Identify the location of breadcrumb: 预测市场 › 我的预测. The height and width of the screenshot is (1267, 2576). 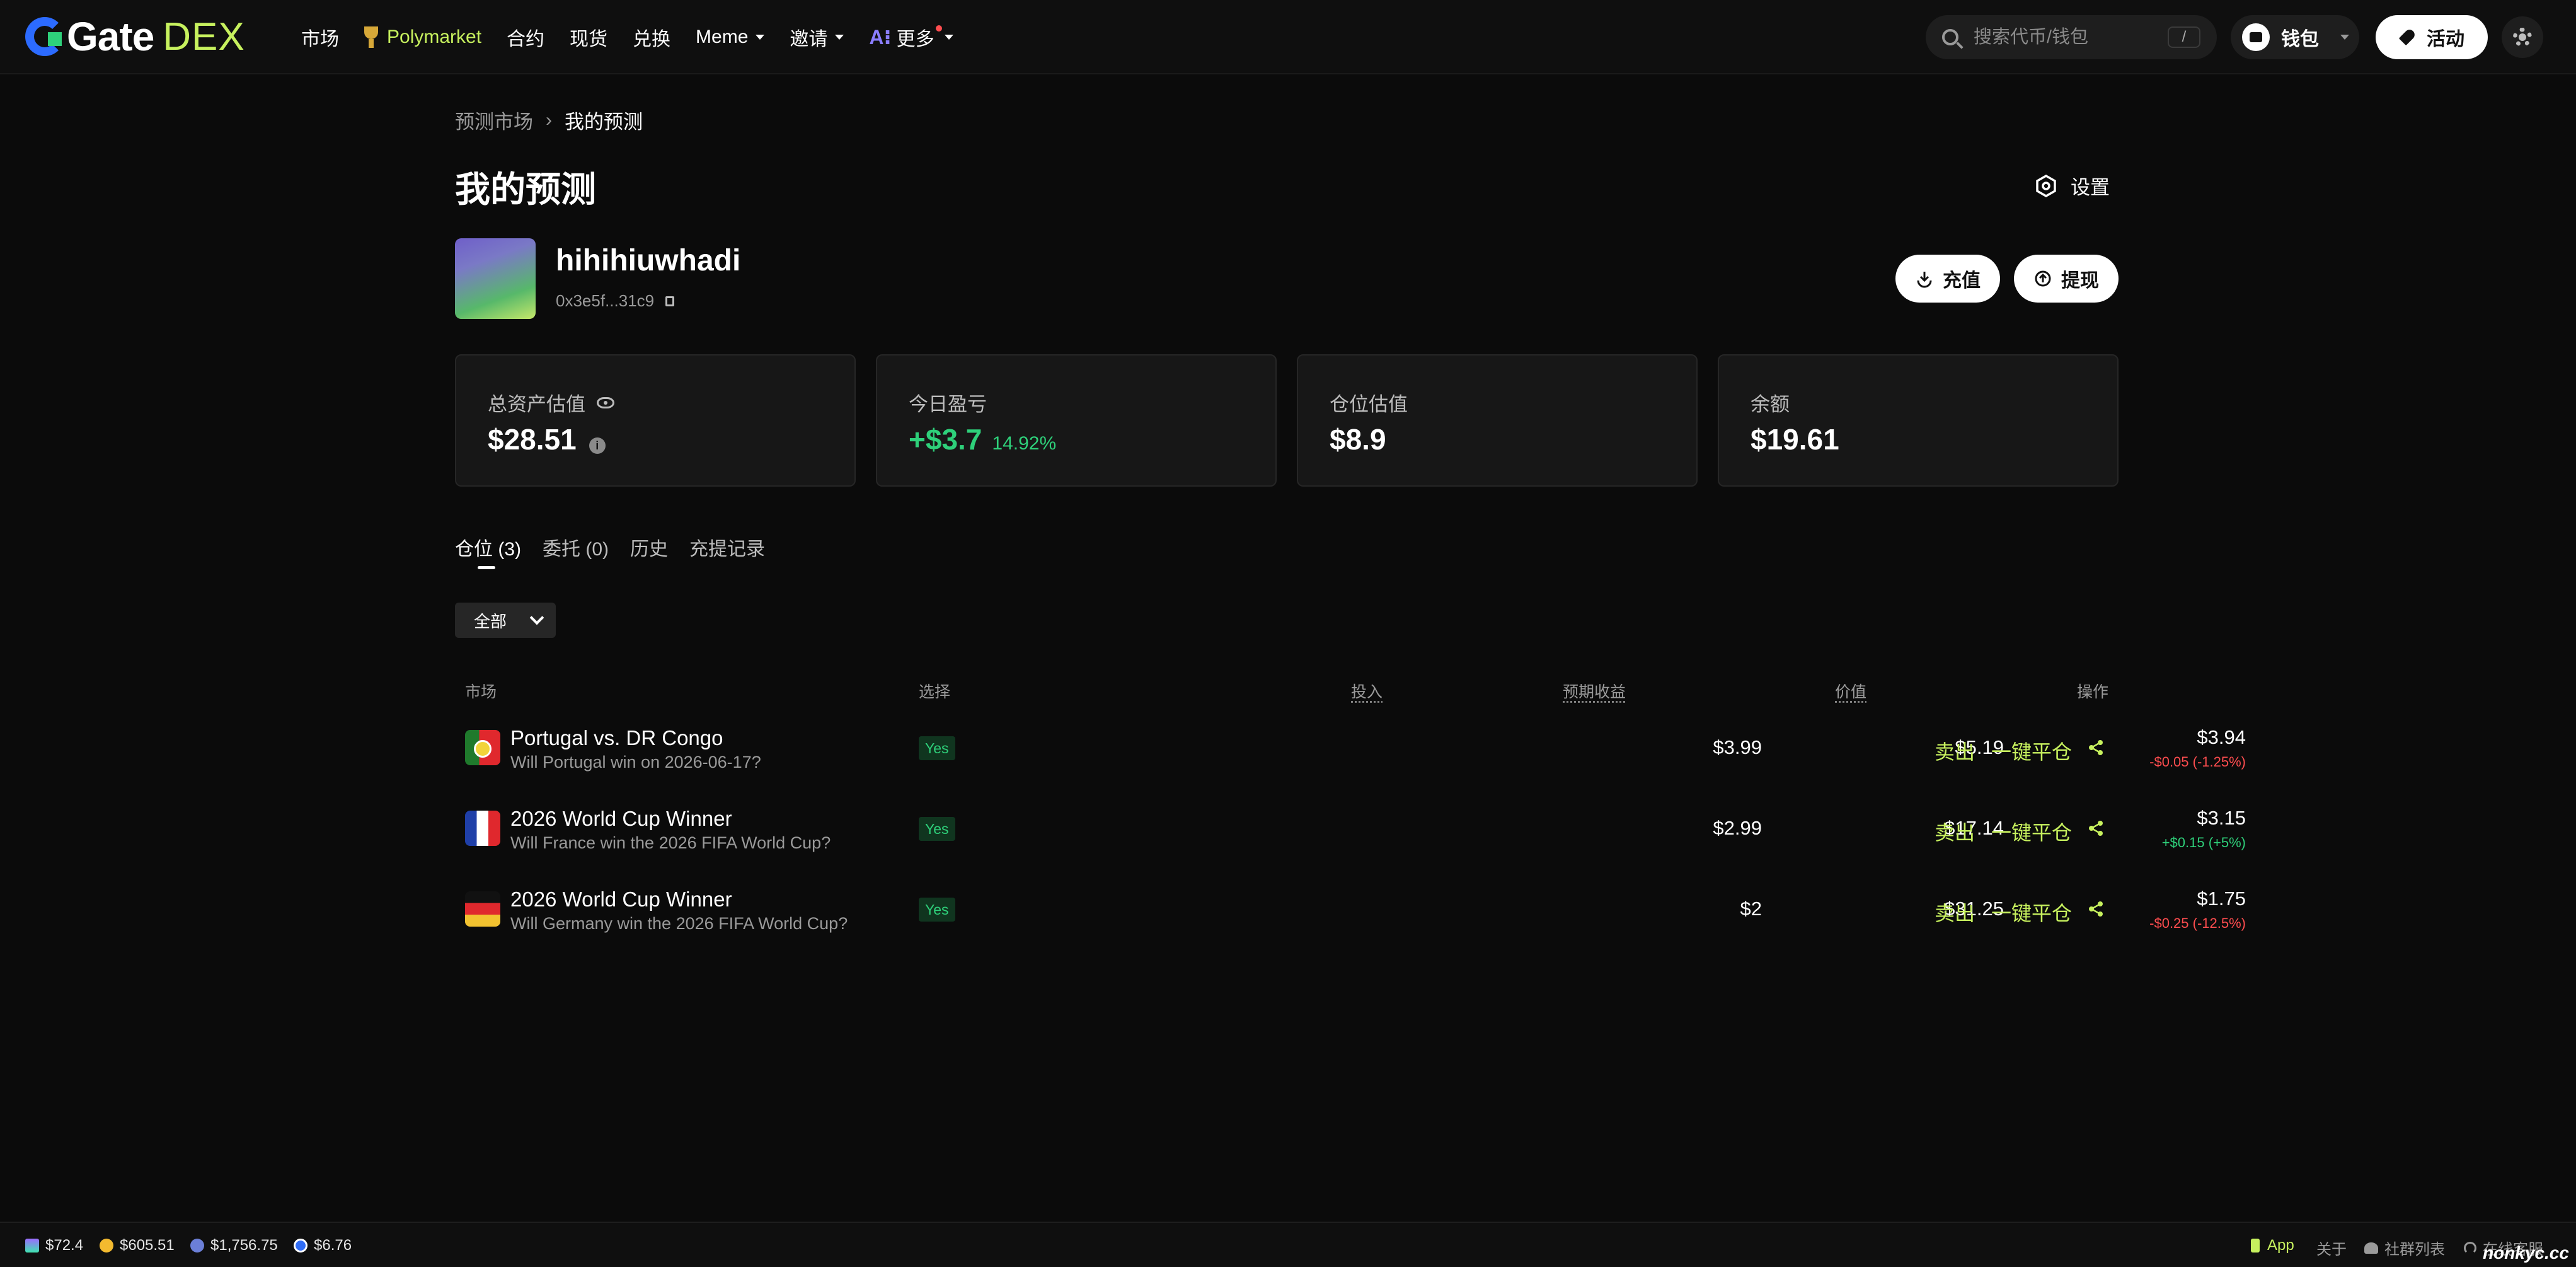
(549, 120).